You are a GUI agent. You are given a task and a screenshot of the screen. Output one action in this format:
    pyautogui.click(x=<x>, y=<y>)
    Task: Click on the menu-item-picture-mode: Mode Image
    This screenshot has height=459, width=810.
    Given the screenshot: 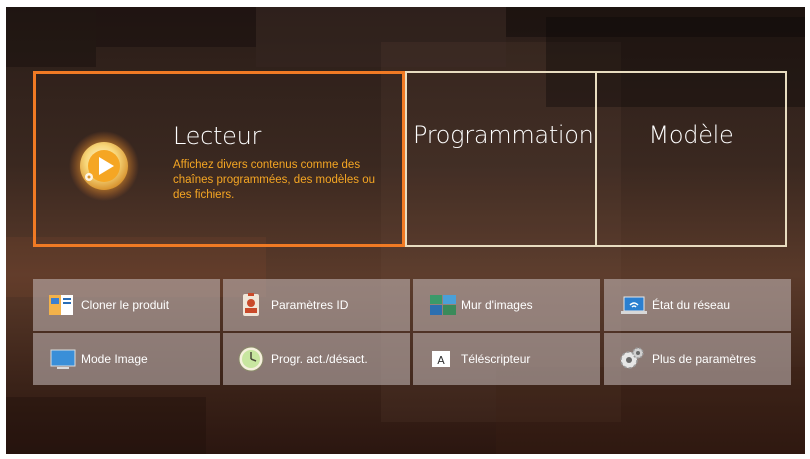 What is the action you would take?
    pyautogui.click(x=126, y=359)
    